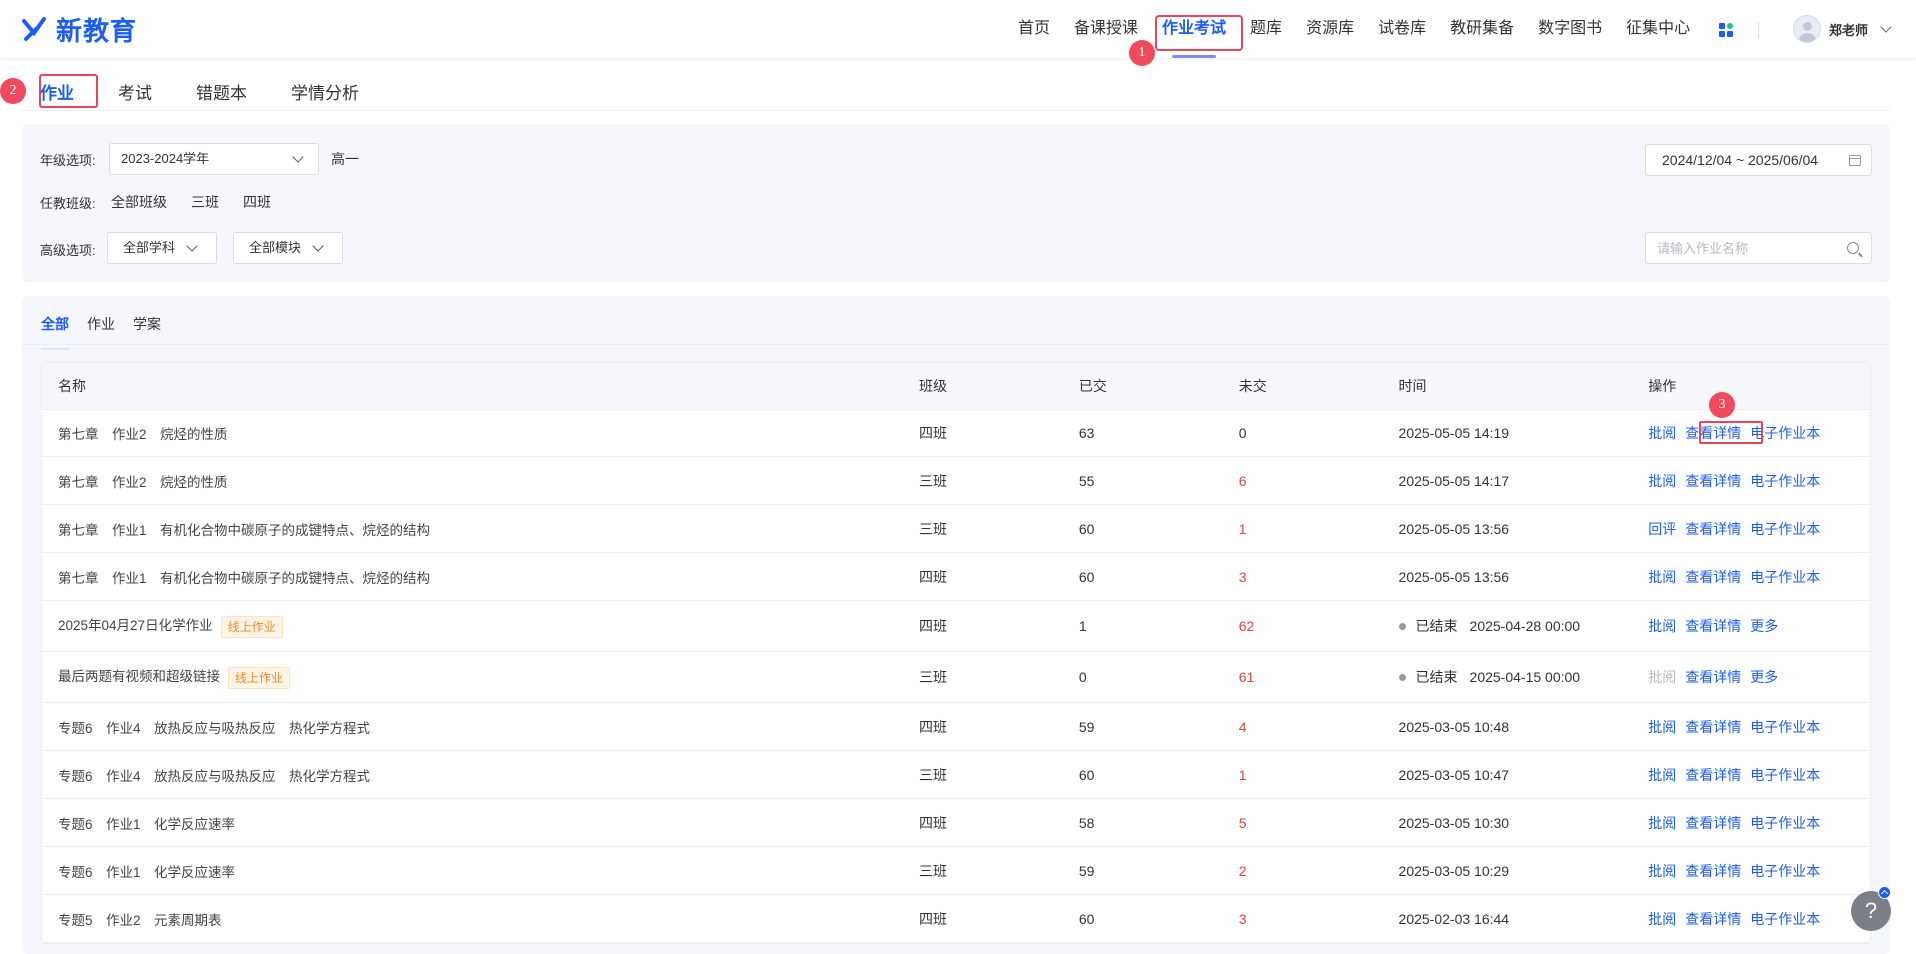  Describe the element at coordinates (1884, 892) in the screenshot. I see `scroll-top-icon` at that location.